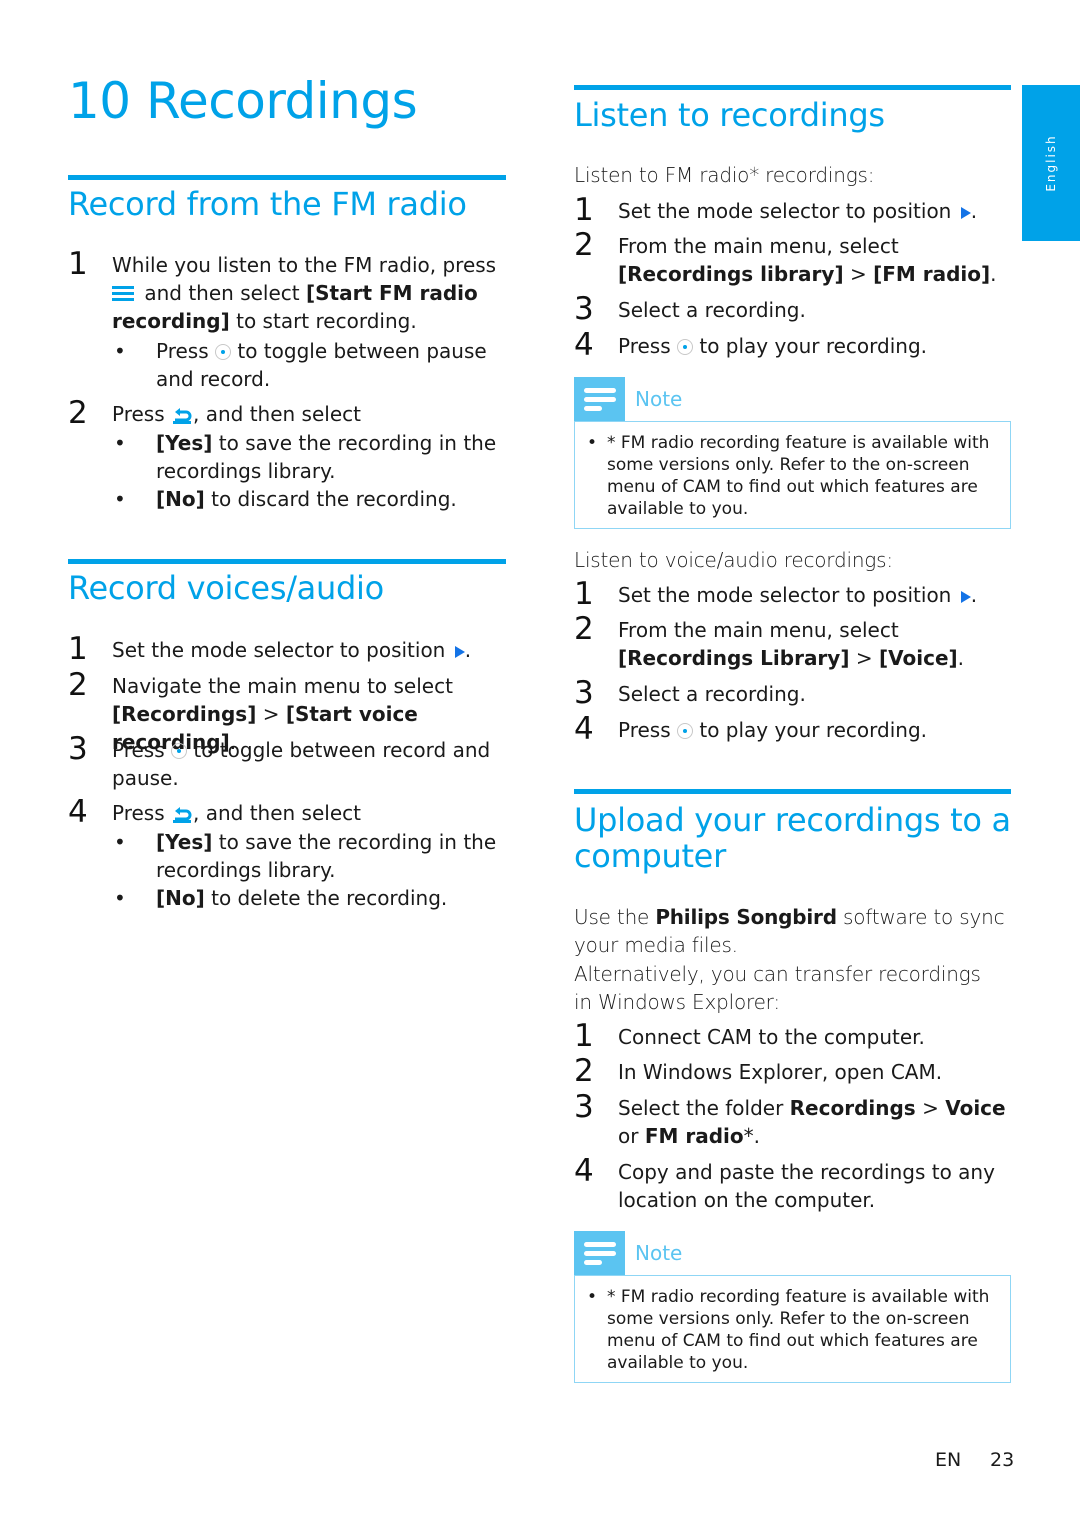 The width and height of the screenshot is (1080, 1527). What do you see at coordinates (78, 264) in the screenshot?
I see `step-number: 1` at bounding box center [78, 264].